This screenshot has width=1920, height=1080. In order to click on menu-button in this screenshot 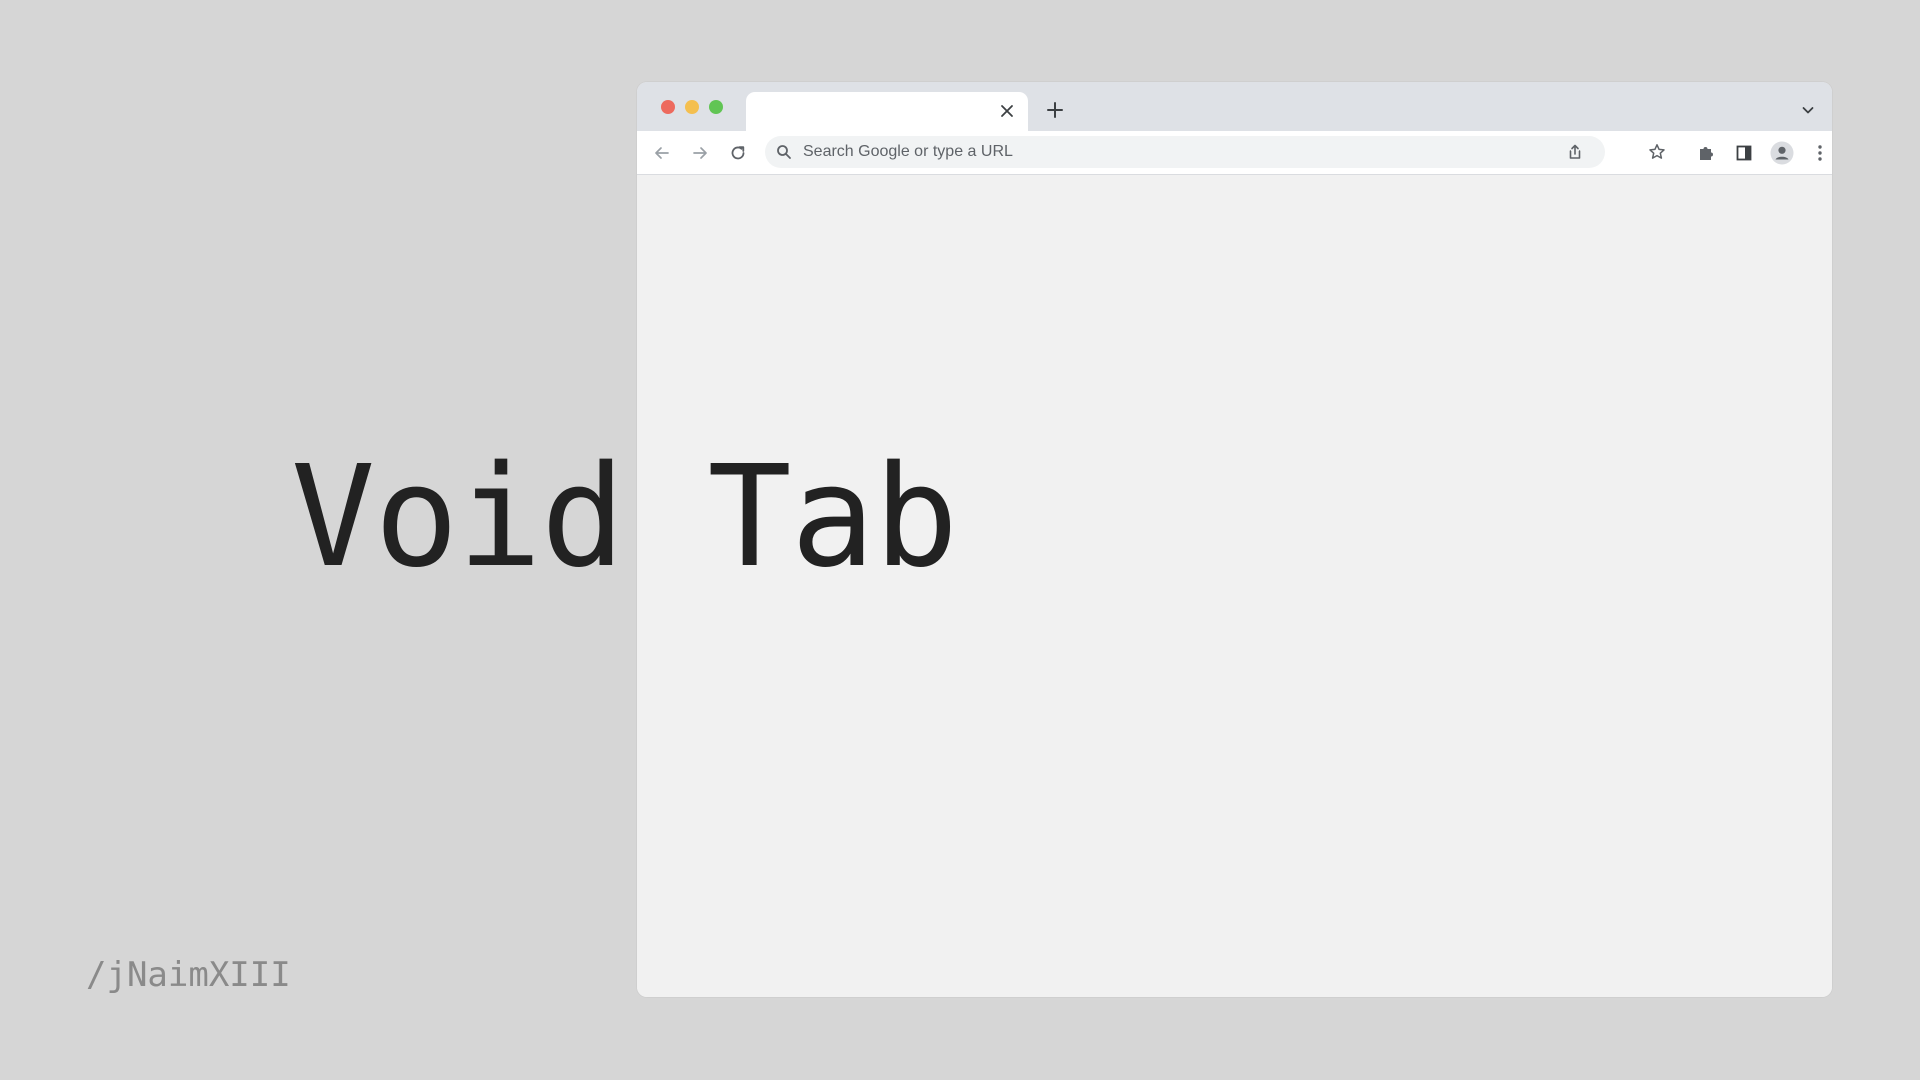, I will do `click(1819, 153)`.